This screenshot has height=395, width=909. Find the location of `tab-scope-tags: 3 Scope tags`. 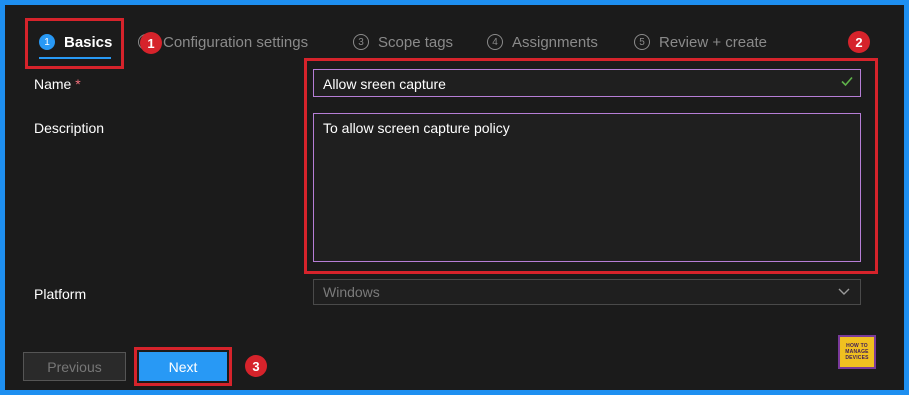

tab-scope-tags: 3 Scope tags is located at coordinates (403, 42).